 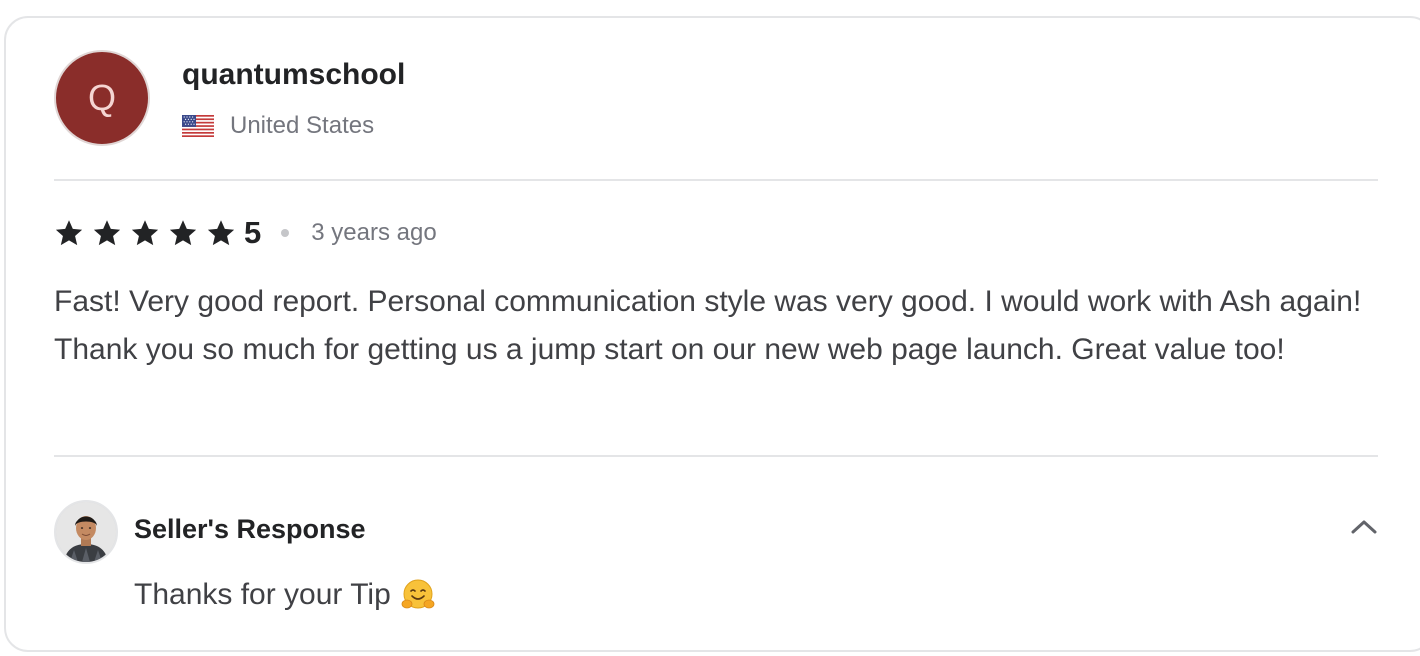 What do you see at coordinates (302, 125) in the screenshot?
I see `country-name: United States` at bounding box center [302, 125].